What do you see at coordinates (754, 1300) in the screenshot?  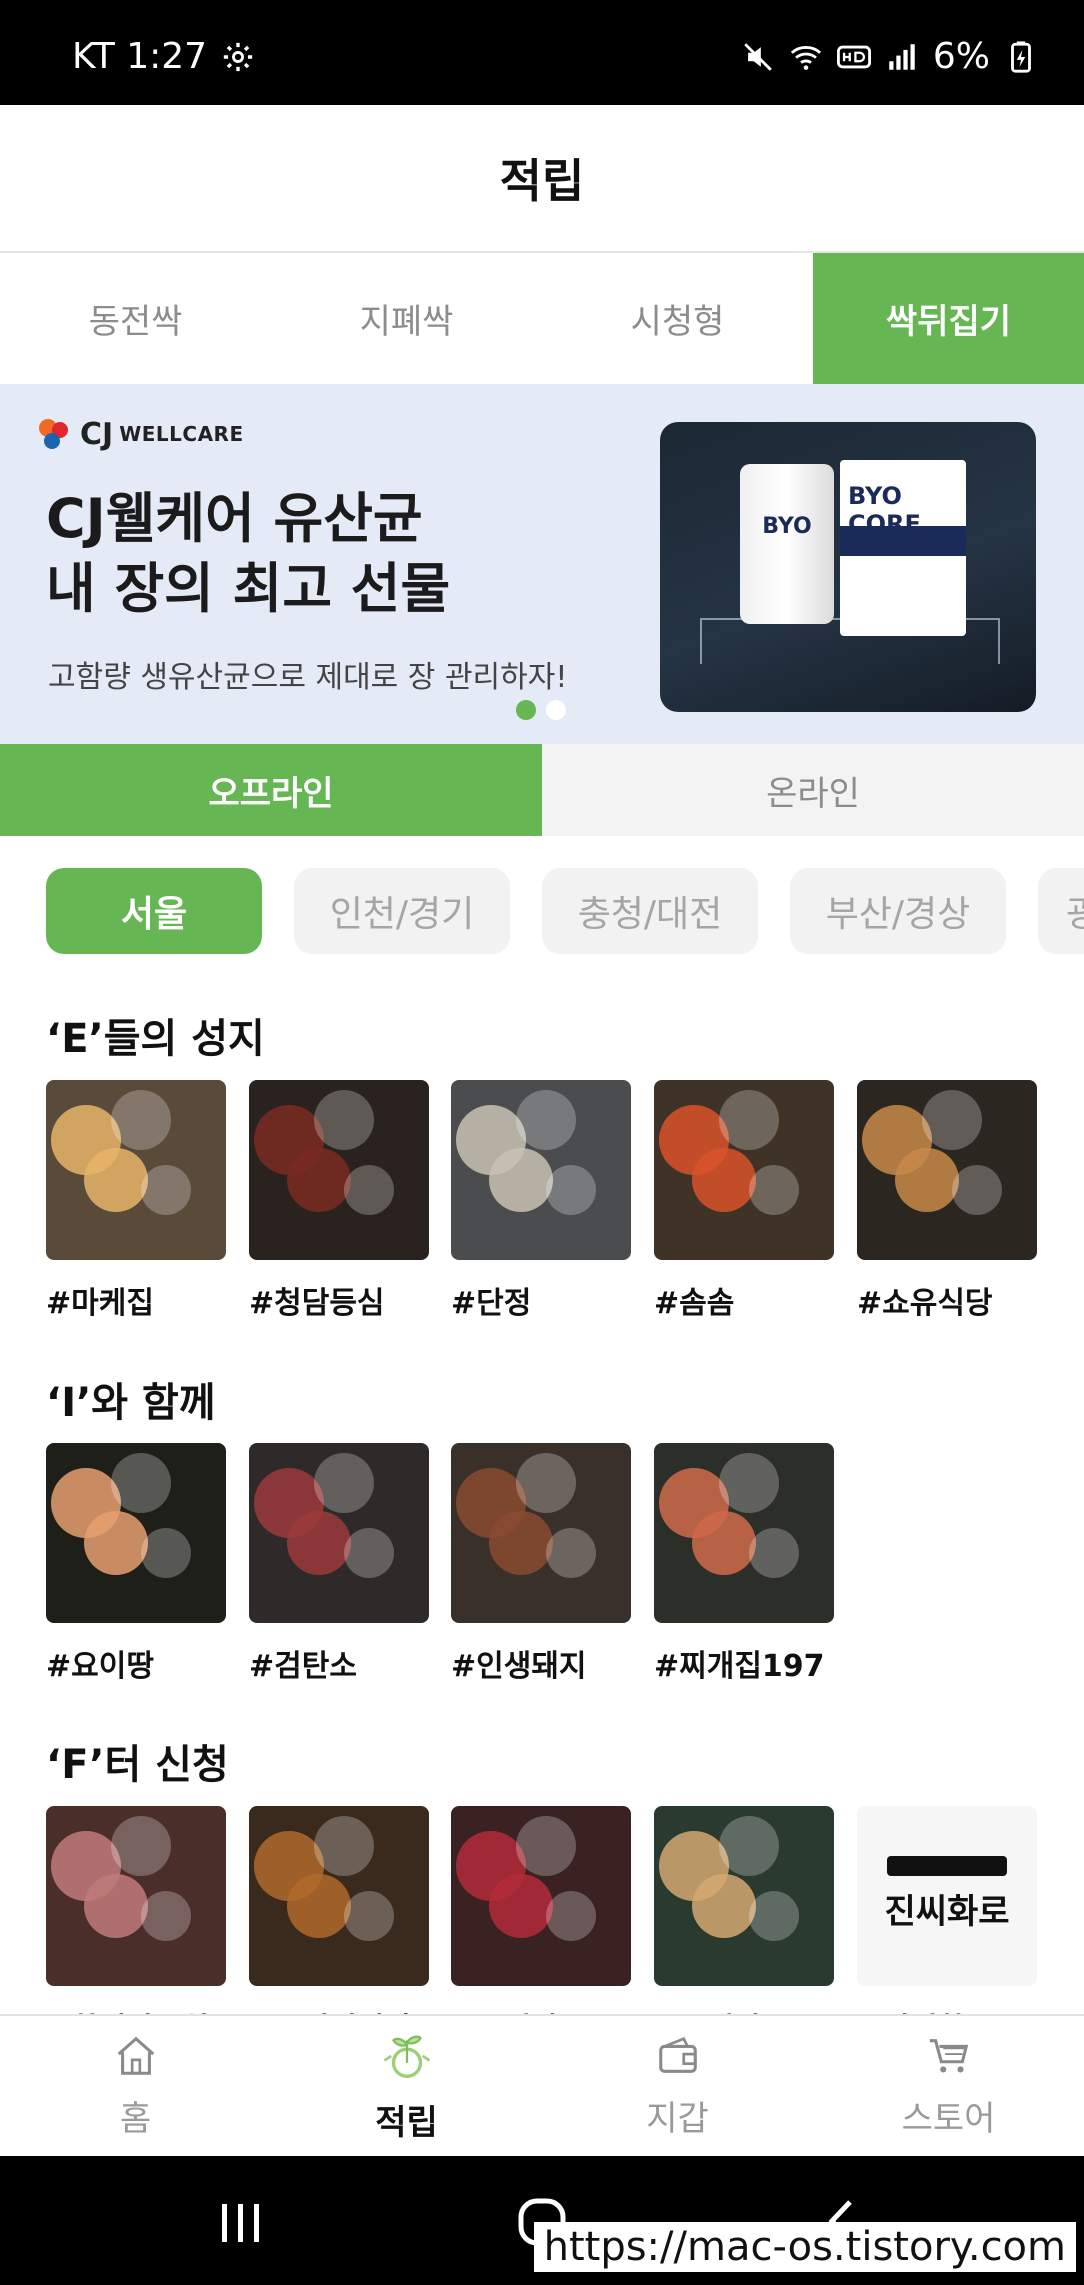 I see `place-label: #솜솜` at bounding box center [754, 1300].